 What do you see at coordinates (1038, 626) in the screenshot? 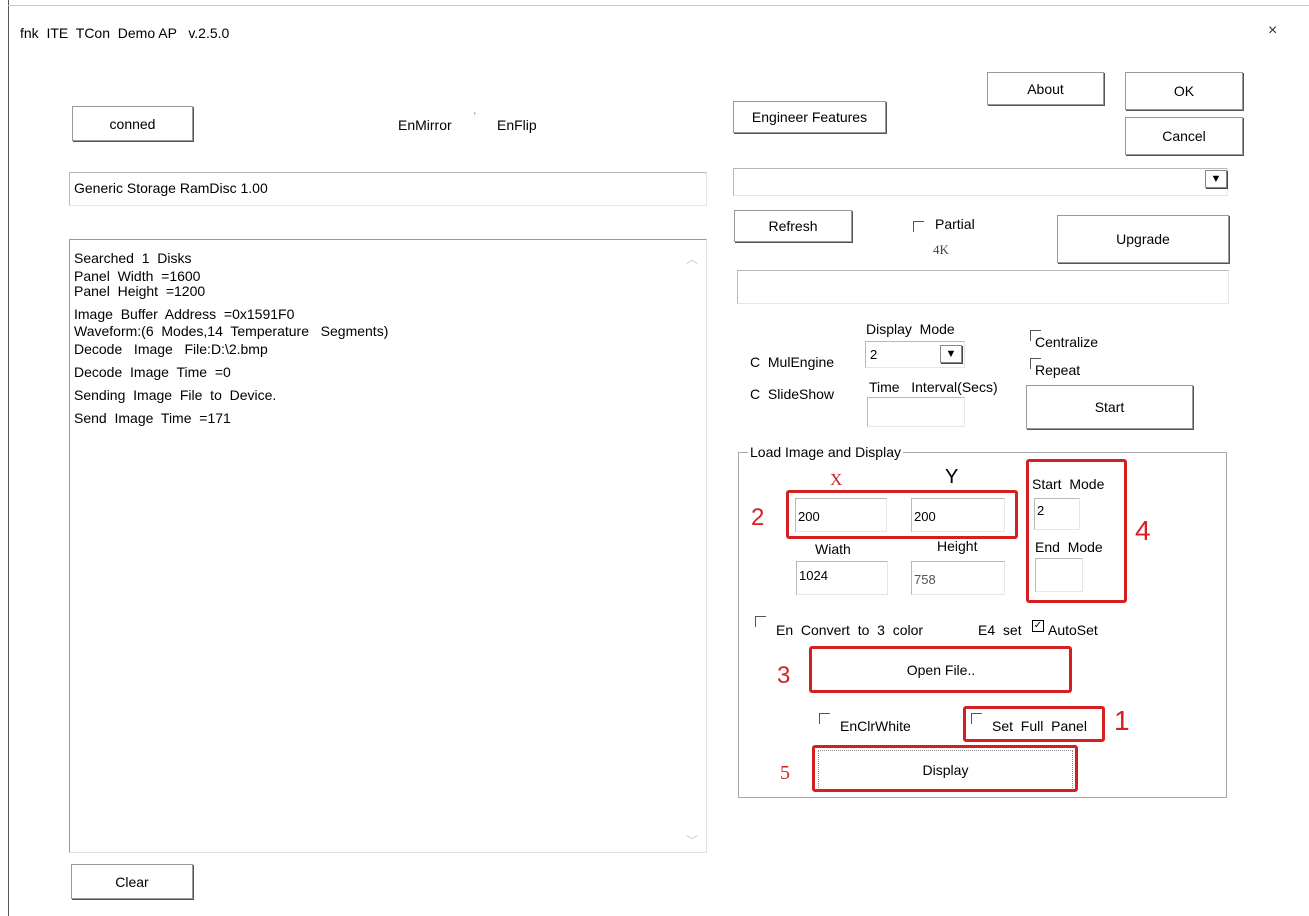
I see `autoset-checkbox: ✓` at bounding box center [1038, 626].